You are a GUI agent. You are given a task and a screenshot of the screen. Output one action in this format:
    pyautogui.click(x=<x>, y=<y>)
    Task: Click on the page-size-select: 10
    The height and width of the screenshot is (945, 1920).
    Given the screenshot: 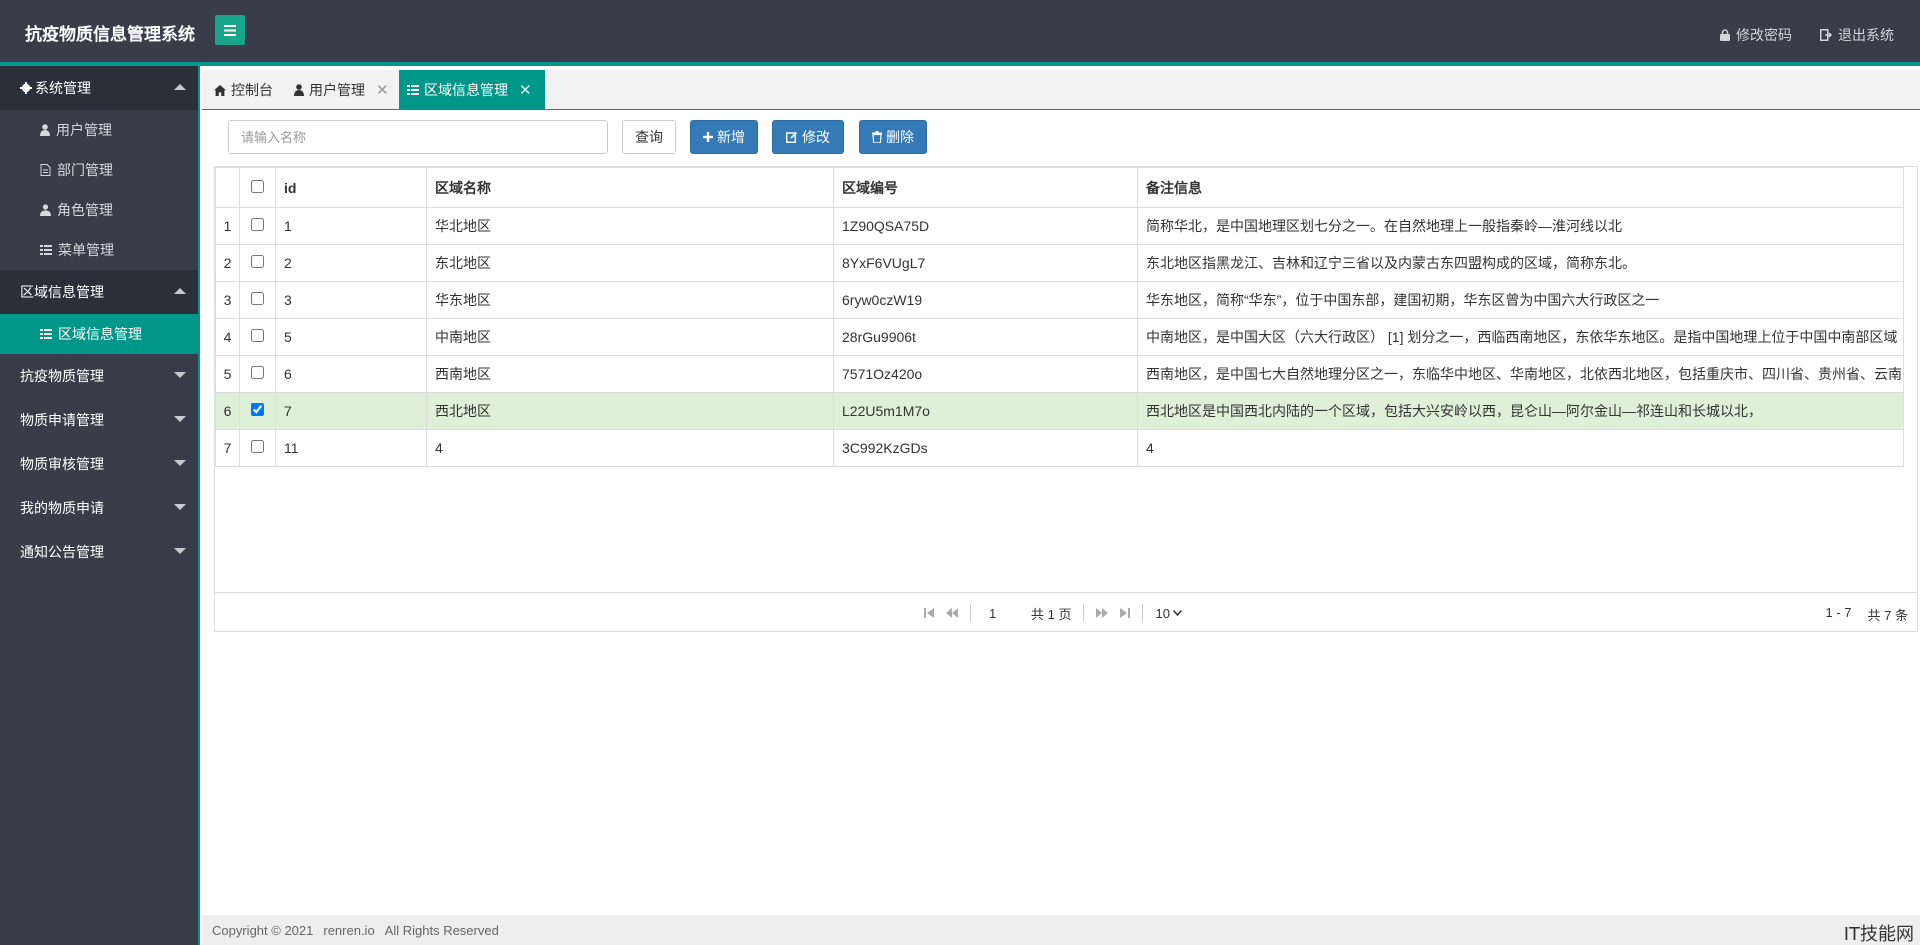 What is the action you would take?
    pyautogui.click(x=1168, y=613)
    